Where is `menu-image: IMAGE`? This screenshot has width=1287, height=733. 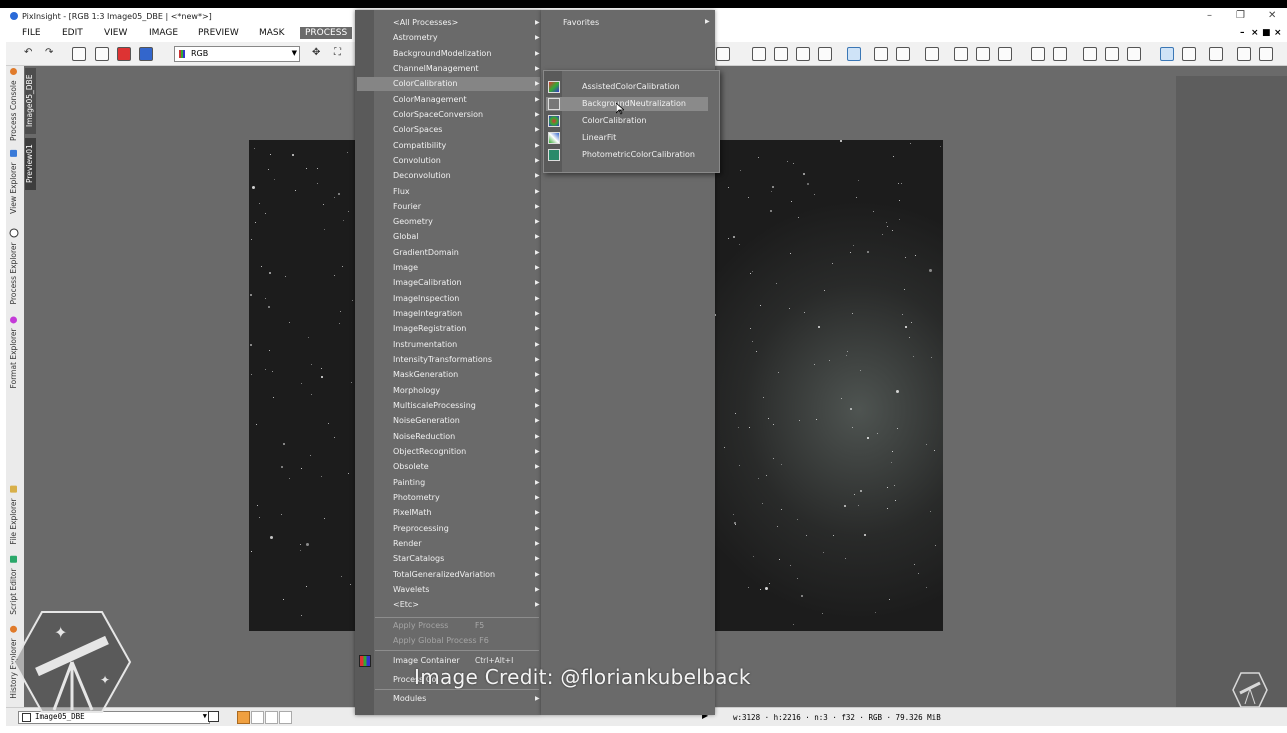
menu-image: IMAGE is located at coordinates (163, 33).